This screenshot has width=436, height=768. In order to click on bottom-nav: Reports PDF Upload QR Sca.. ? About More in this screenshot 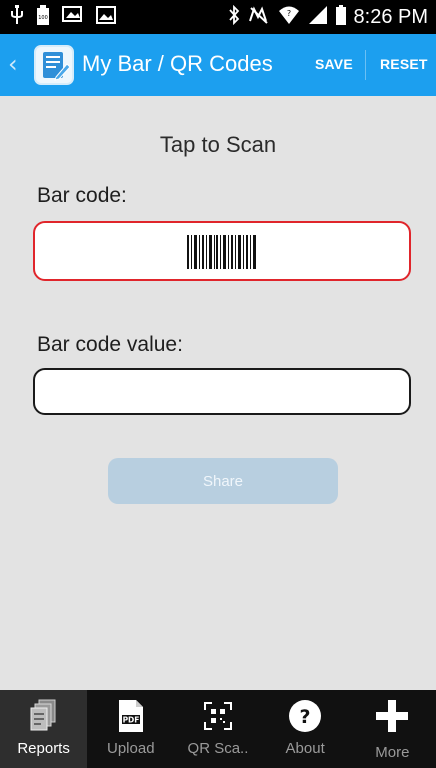, I will do `click(218, 729)`.